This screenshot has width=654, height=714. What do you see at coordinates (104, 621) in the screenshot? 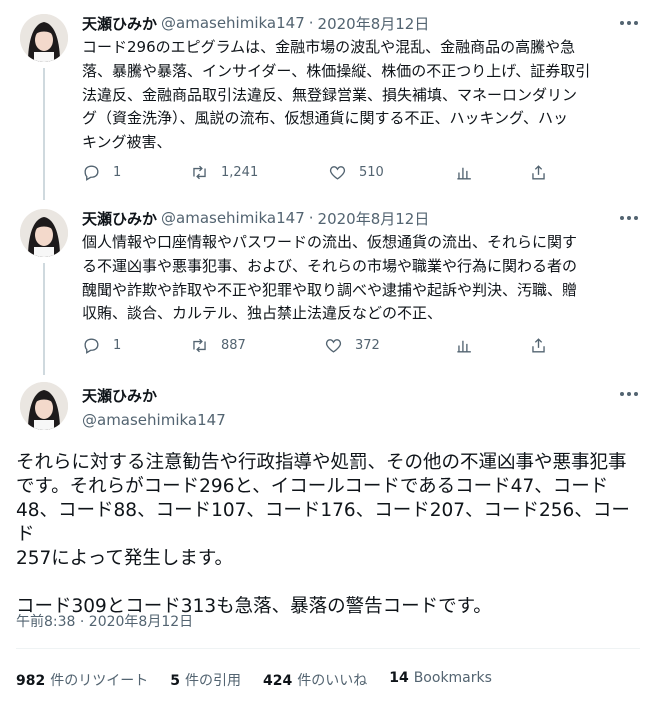
I see `tweet-timestamp: 午前8:38 · 2020年8月12日` at bounding box center [104, 621].